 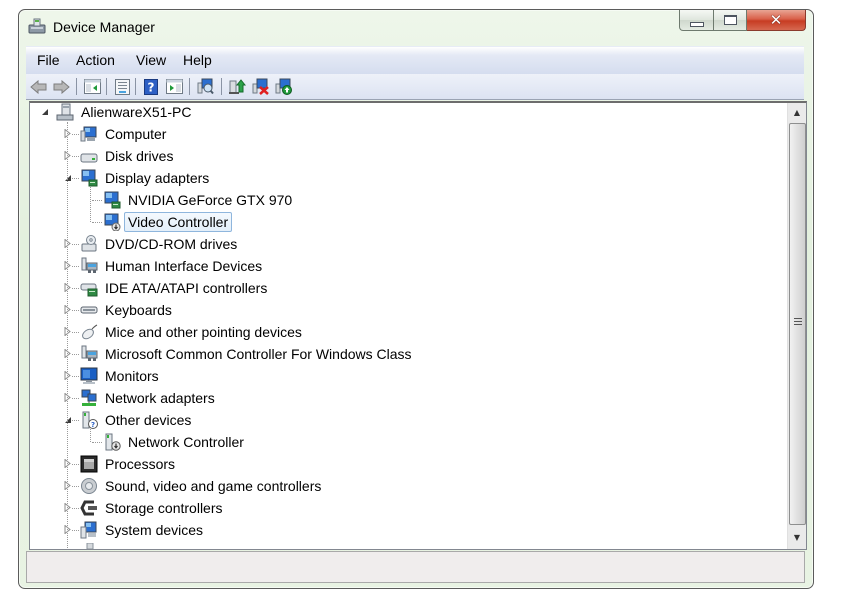 I want to click on tree-node-label: Disk drives, so click(x=139, y=156).